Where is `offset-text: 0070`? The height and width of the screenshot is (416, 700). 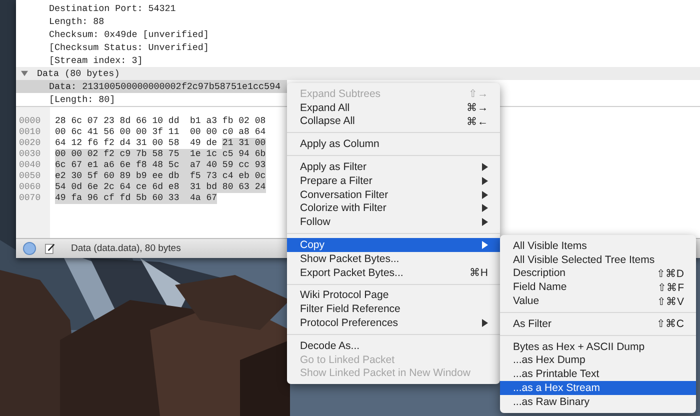
offset-text: 0070 is located at coordinates (30, 198).